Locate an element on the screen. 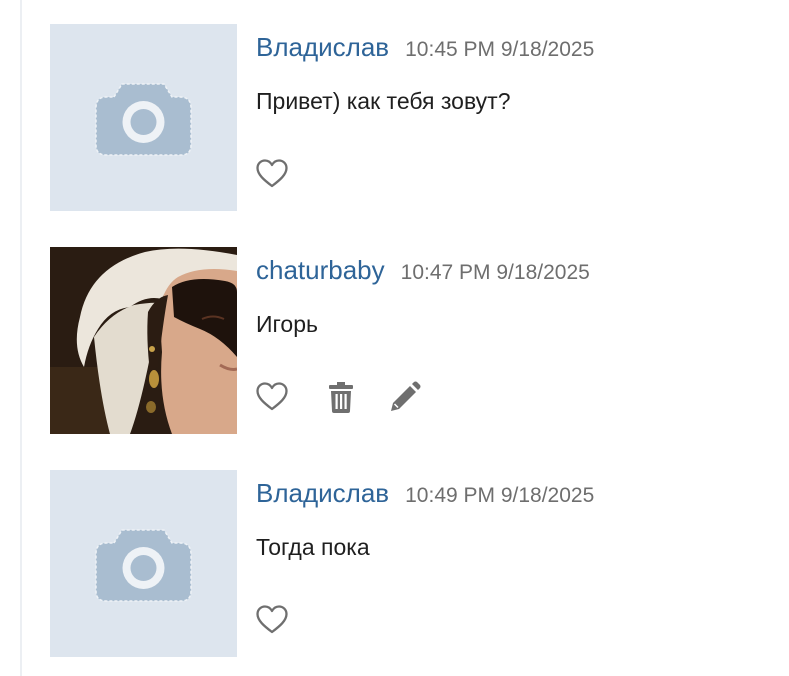 Image resolution: width=789 pixels, height=676 pixels. timestamp: 10:45 PM 9/18/2025 is located at coordinates (500, 49).